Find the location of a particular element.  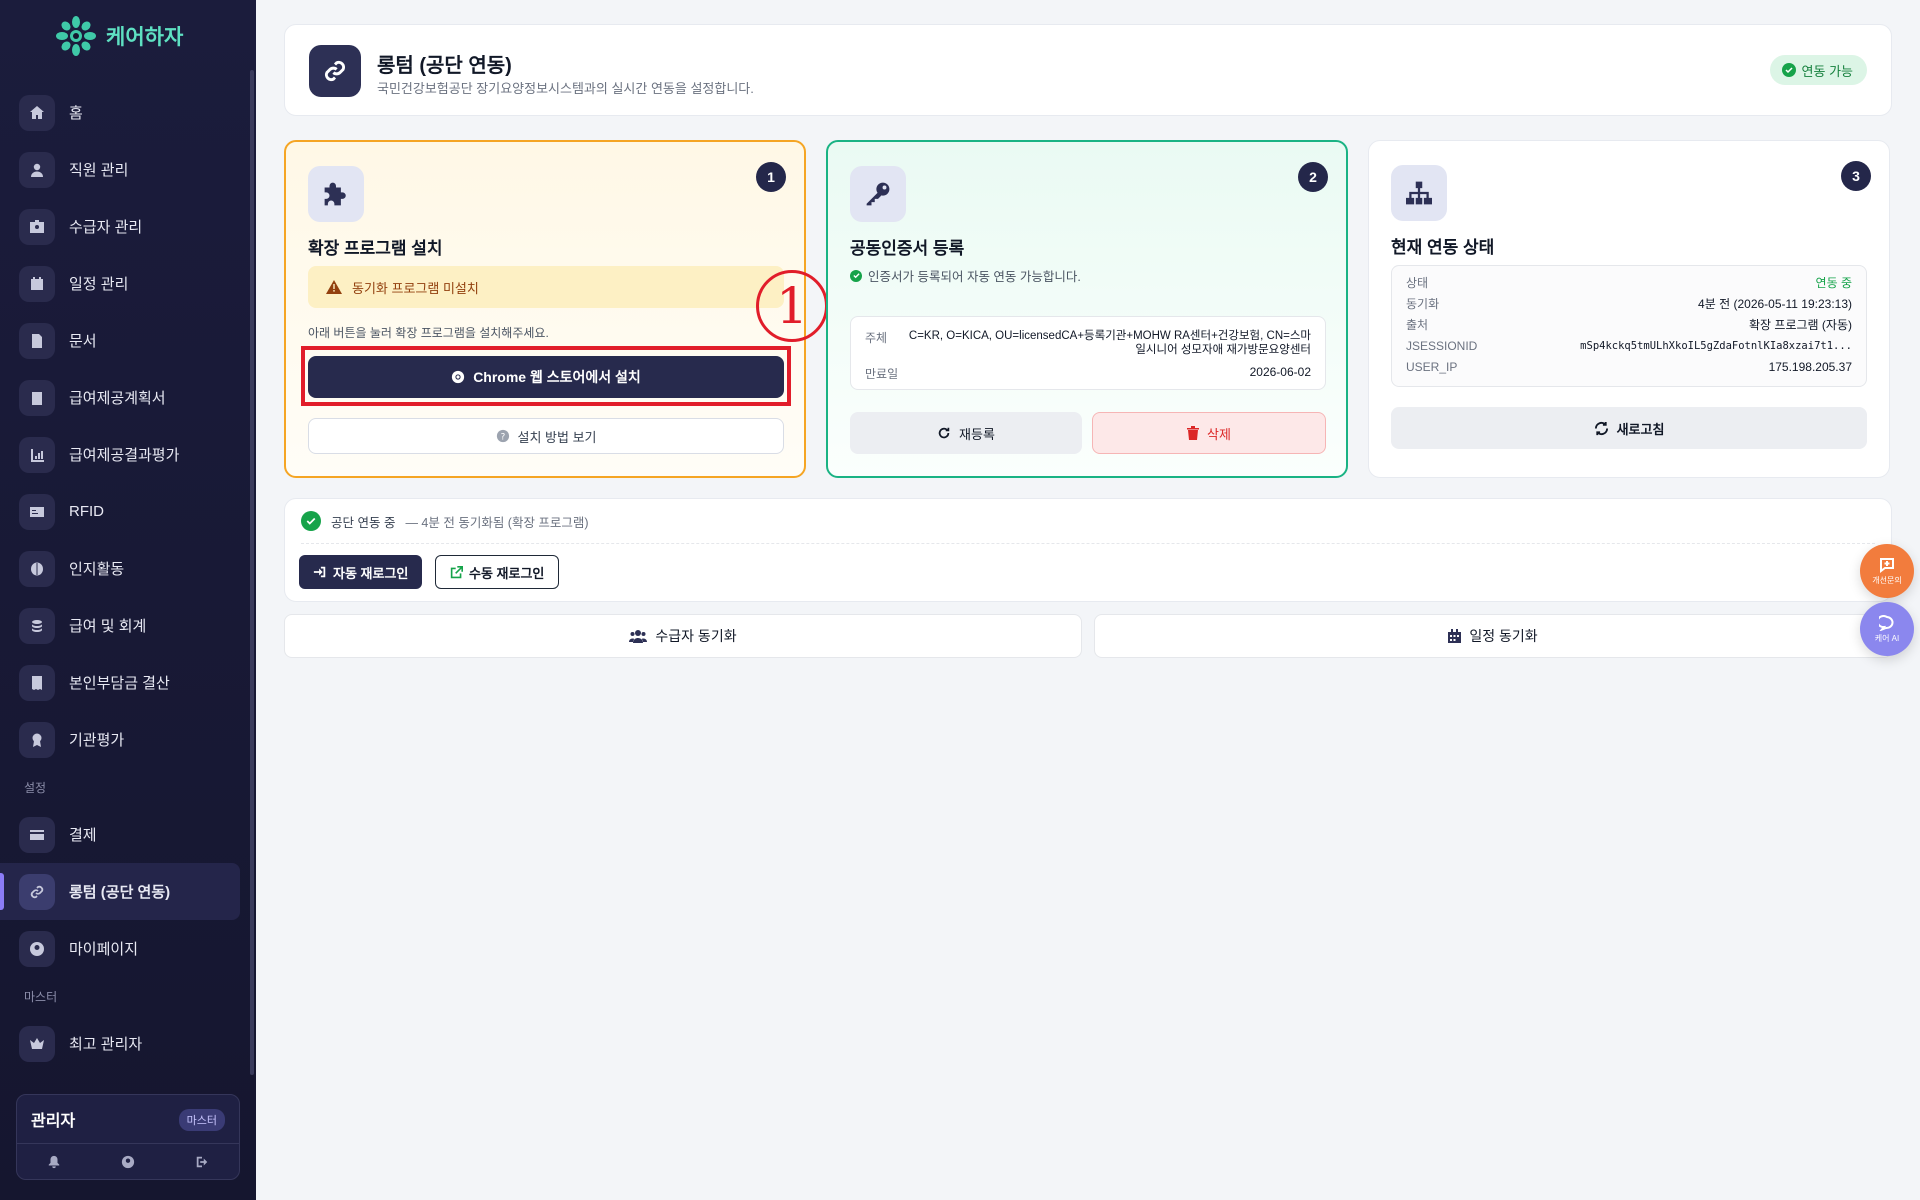

sidebar-item-payment: 결제 is located at coordinates (125, 834).